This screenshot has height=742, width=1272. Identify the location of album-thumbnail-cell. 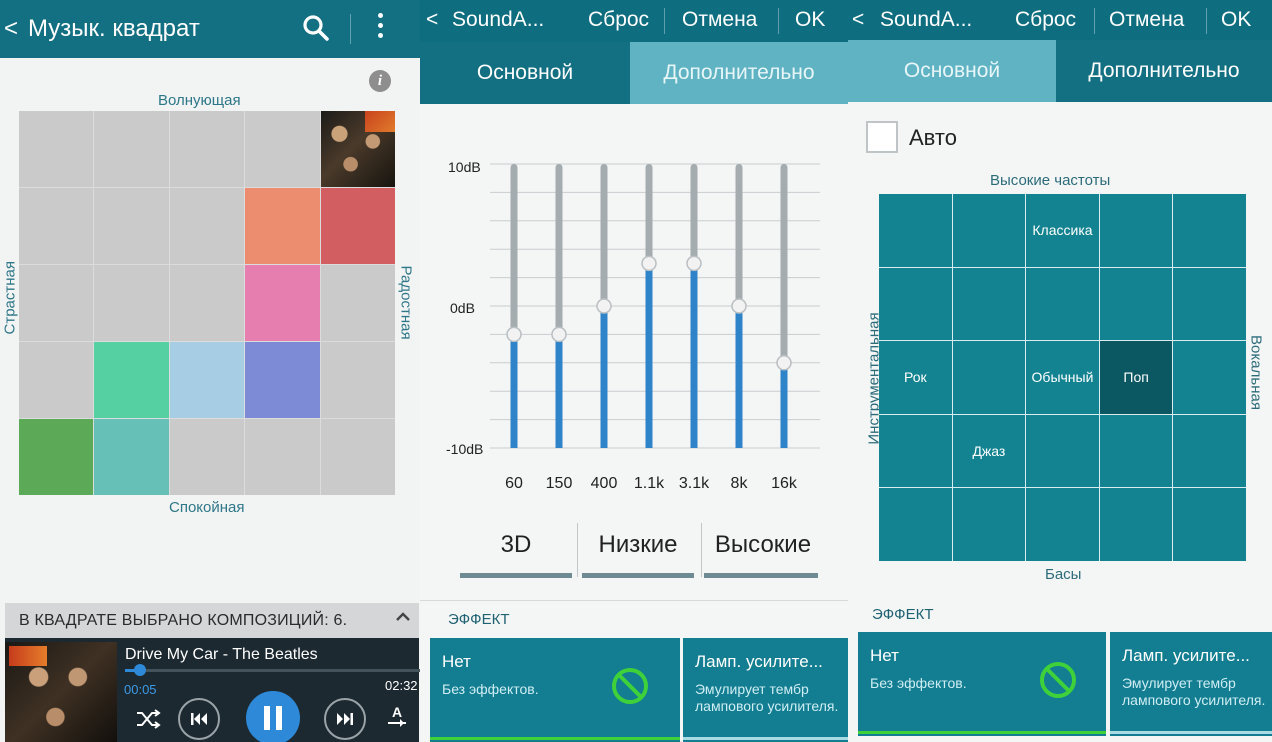
(358, 149).